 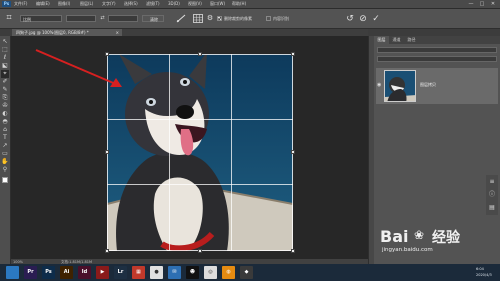 What do you see at coordinates (238, 18) in the screenshot?
I see `delete-cropped-label: 删除裁剪的像素` at bounding box center [238, 18].